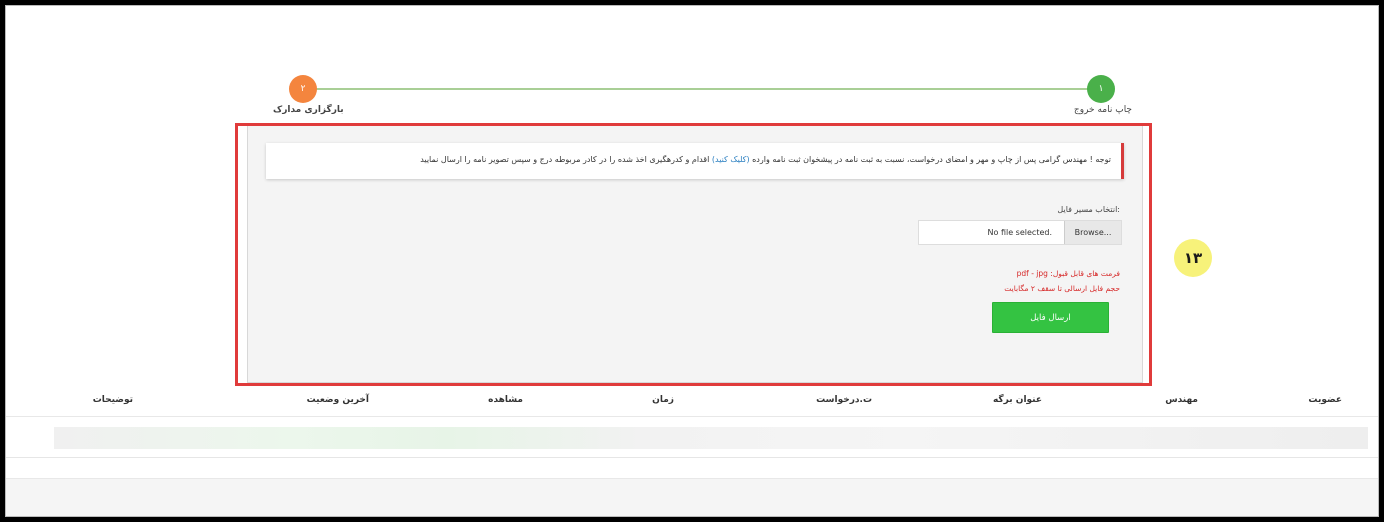 The width and height of the screenshot is (1384, 522). Describe the element at coordinates (1101, 89) in the screenshot. I see `step-1-circle: ۱` at that location.